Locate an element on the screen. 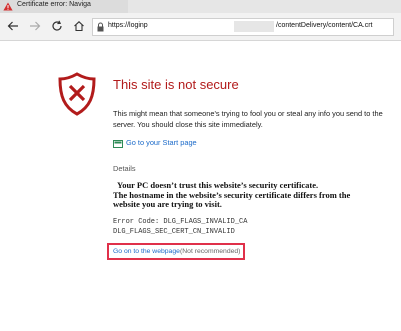  back-arrow-icon is located at coordinates (13, 26).